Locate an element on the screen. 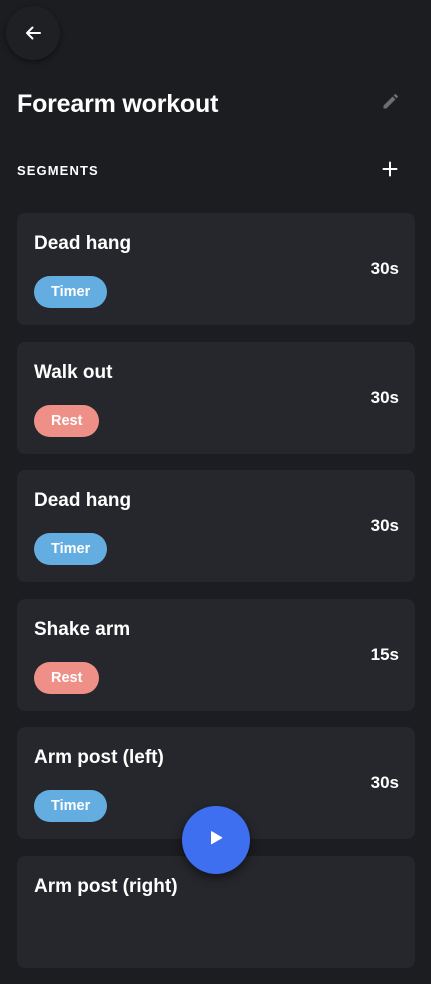 Image resolution: width=431 pixels, height=984 pixels. segment-card: Walk out Rest 30s is located at coordinates (216, 397).